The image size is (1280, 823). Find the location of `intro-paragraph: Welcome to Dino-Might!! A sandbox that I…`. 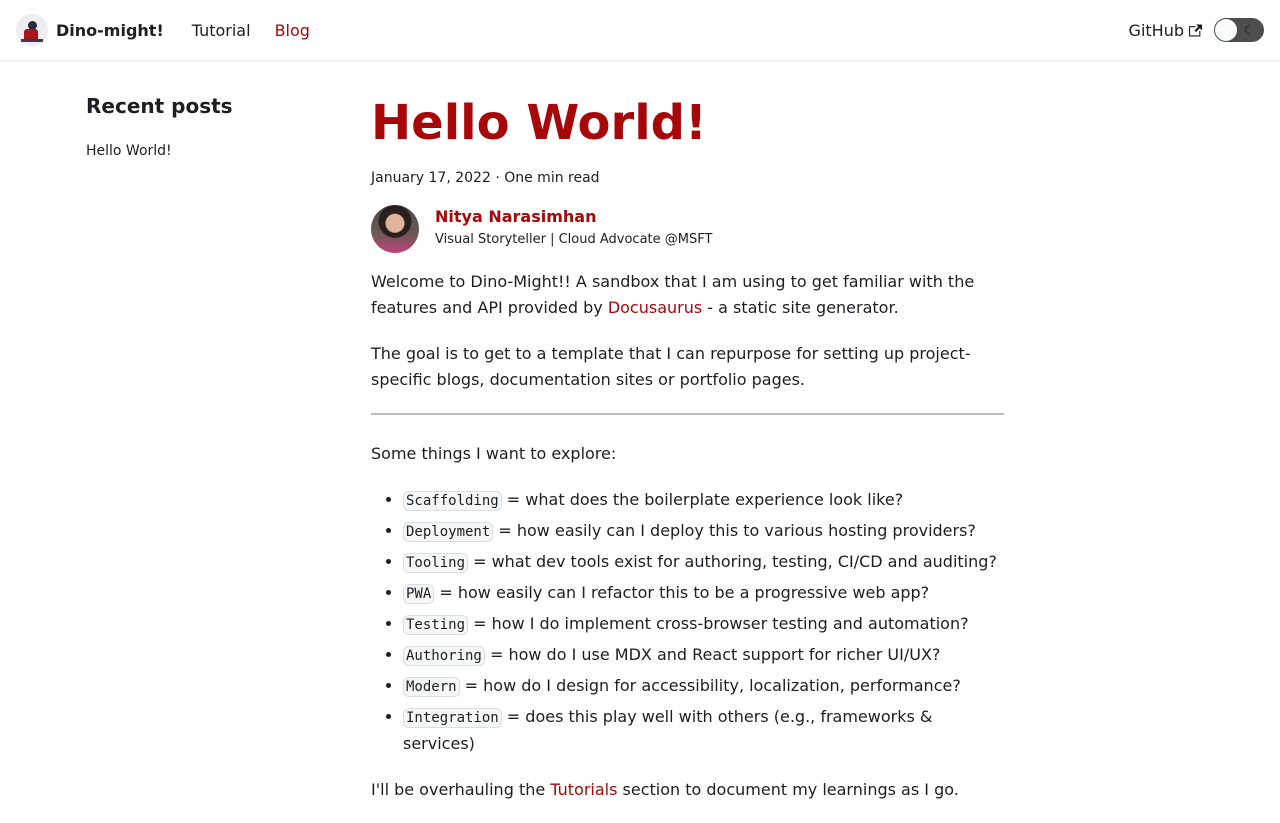

intro-paragraph: Welcome to Dino-Might!! A sandbox that I… is located at coordinates (687, 295).